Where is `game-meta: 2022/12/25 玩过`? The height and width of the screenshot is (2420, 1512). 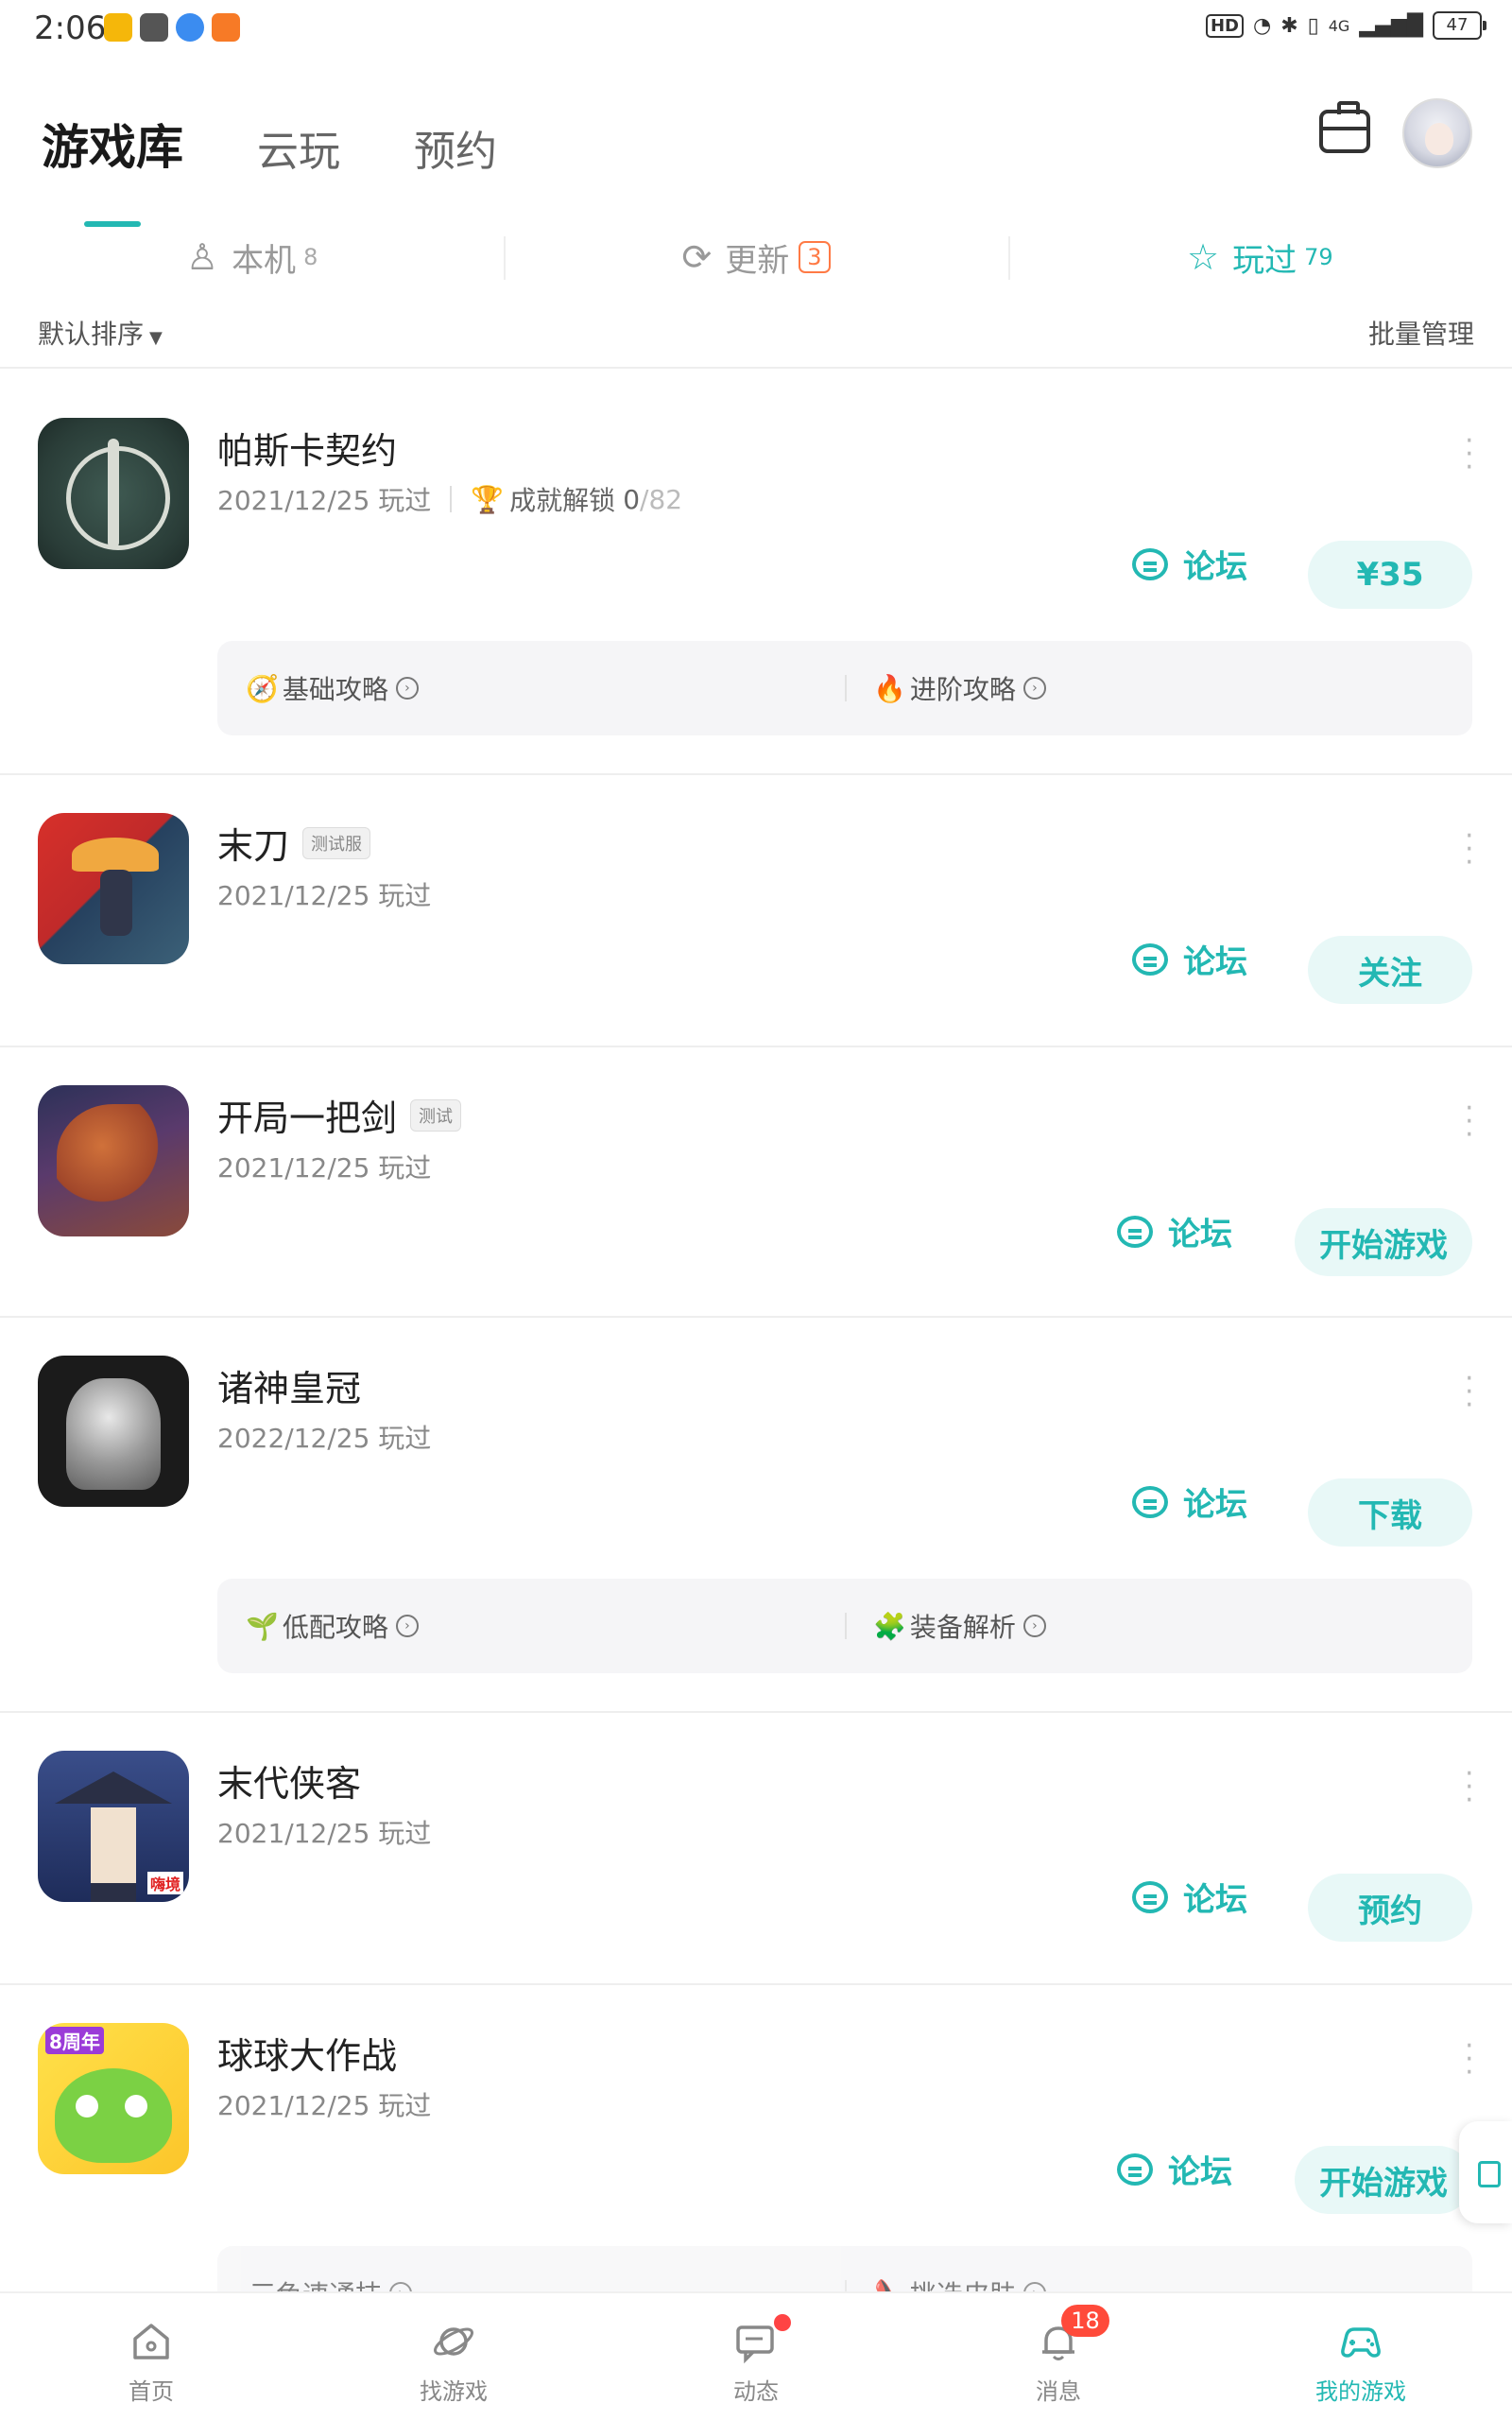
game-meta: 2022/12/25 玩过 is located at coordinates (324, 1437).